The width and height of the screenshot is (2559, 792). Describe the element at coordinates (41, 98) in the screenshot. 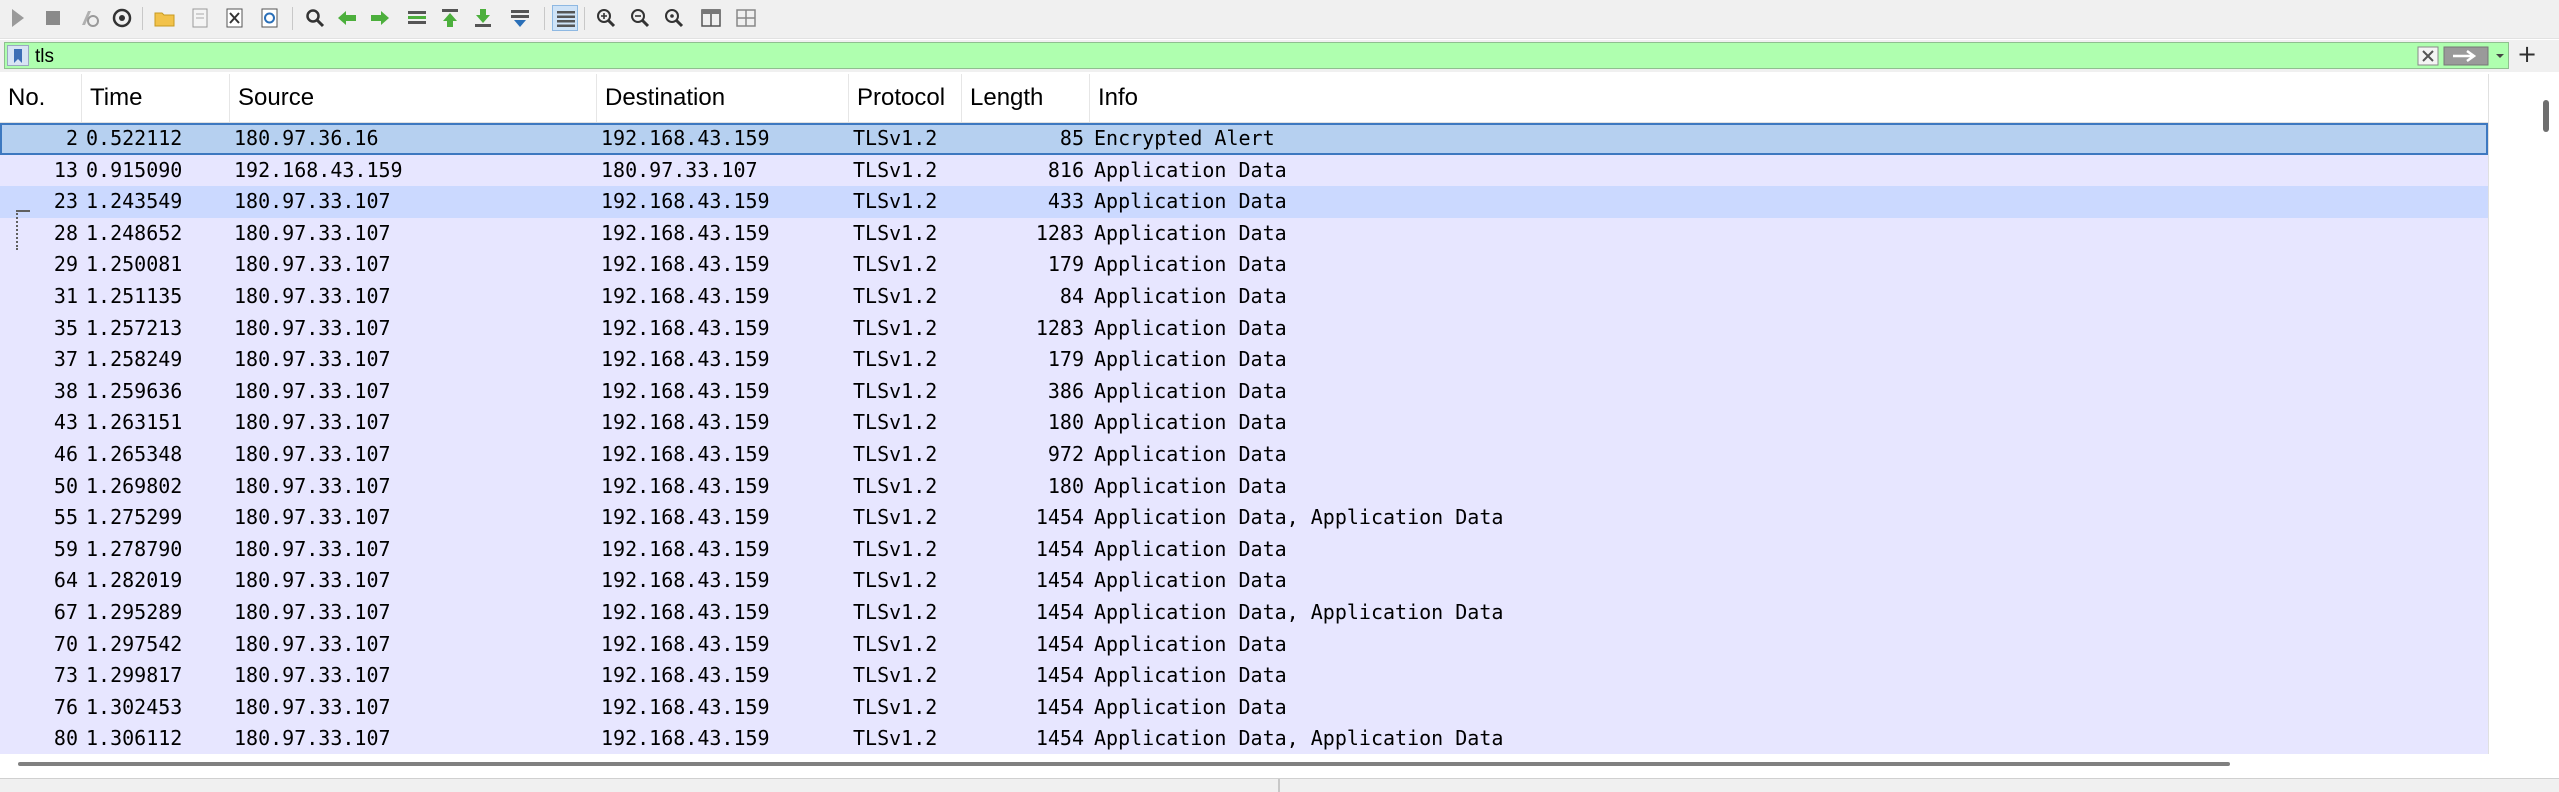

I see `column-header-no: No.` at that location.